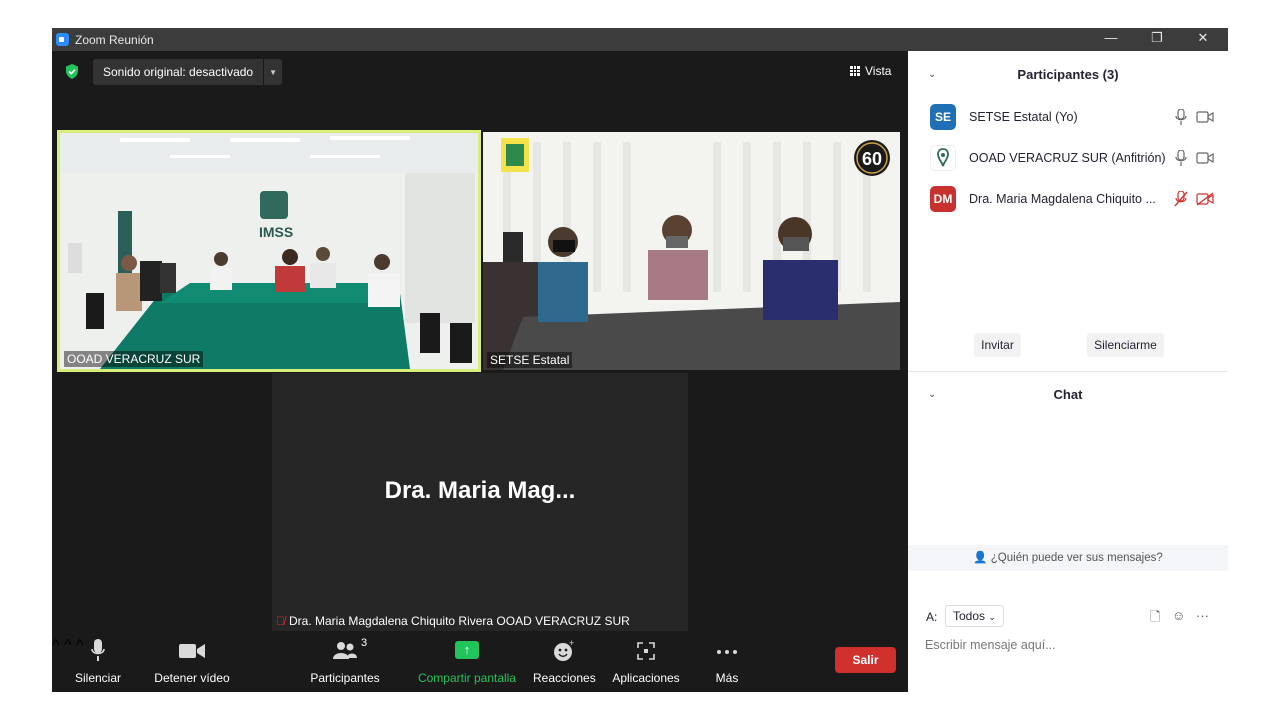 The height and width of the screenshot is (720, 1280). I want to click on share-screen-icon: ↑, so click(467, 650).